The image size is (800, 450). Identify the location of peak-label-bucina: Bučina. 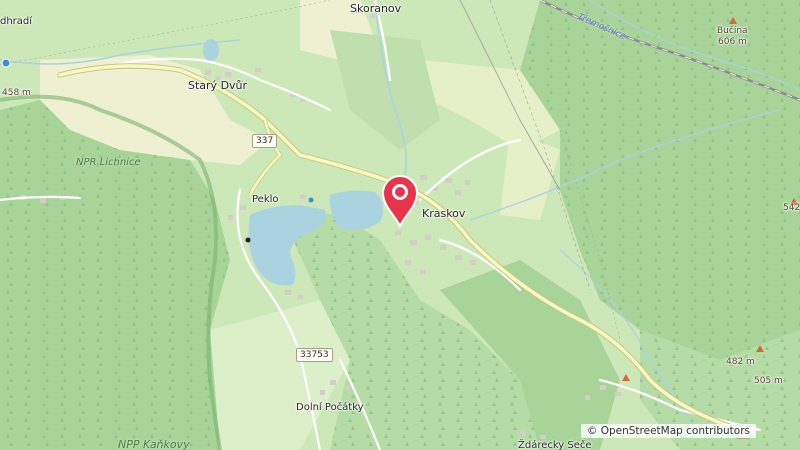
(732, 31).